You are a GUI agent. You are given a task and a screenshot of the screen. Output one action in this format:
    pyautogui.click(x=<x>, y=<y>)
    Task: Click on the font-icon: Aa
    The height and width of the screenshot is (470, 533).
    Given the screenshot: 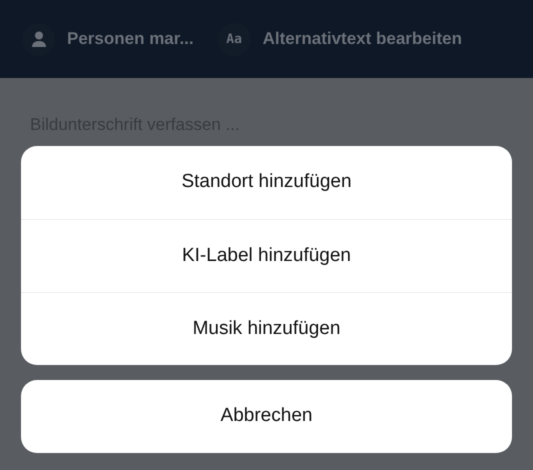 What is the action you would take?
    pyautogui.click(x=234, y=39)
    